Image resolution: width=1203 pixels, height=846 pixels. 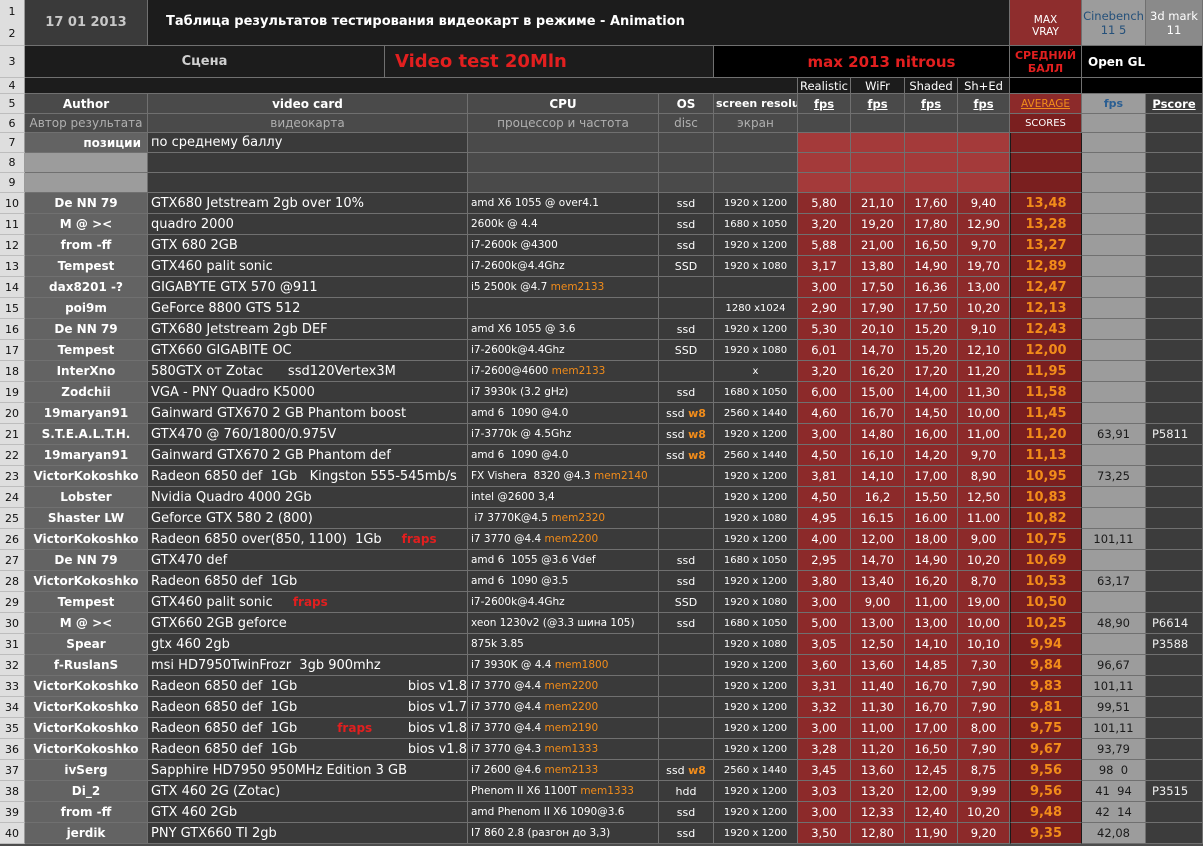 I want to click on row9-avg, so click(x=1046, y=183).